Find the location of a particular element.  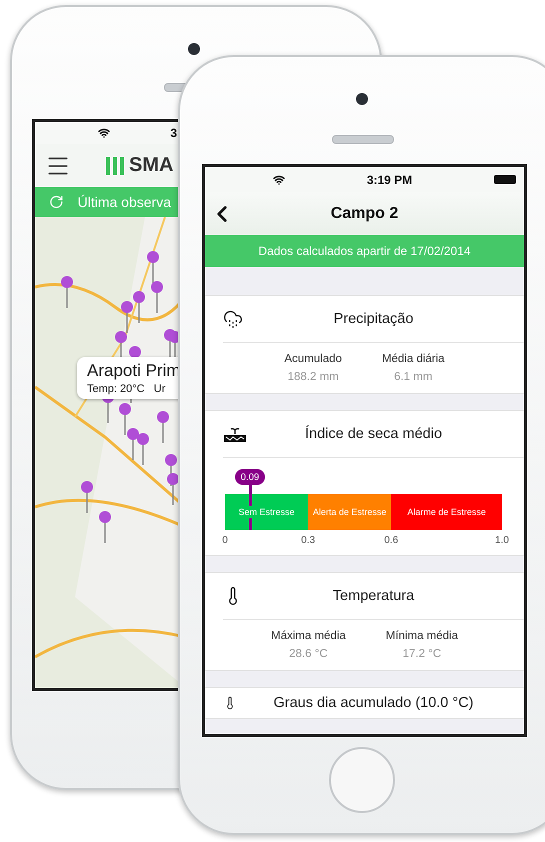

speaker-grille is located at coordinates (363, 139).